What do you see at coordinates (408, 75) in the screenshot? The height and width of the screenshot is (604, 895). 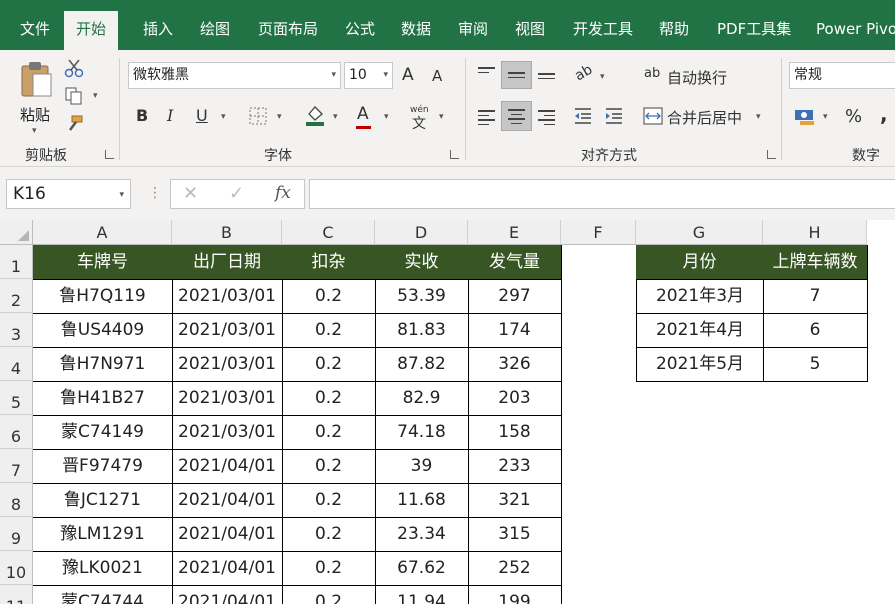 I see `increase-font-size-button: A` at bounding box center [408, 75].